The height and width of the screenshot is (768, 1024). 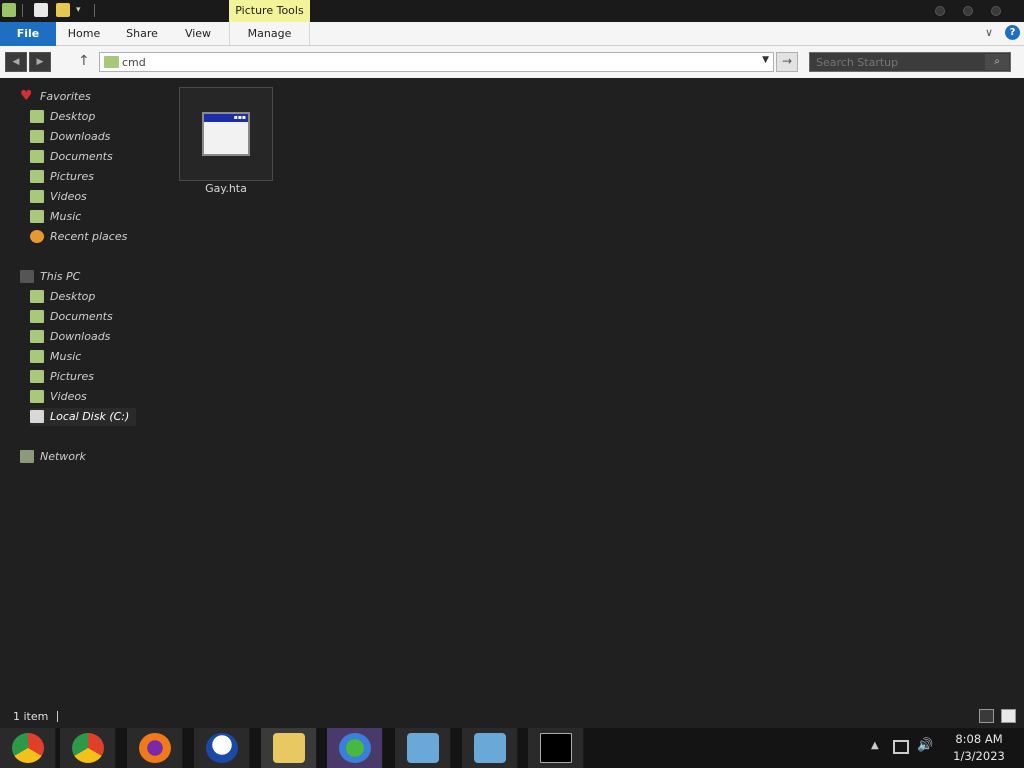 What do you see at coordinates (269, 34) in the screenshot?
I see `tab-manage: Manage` at bounding box center [269, 34].